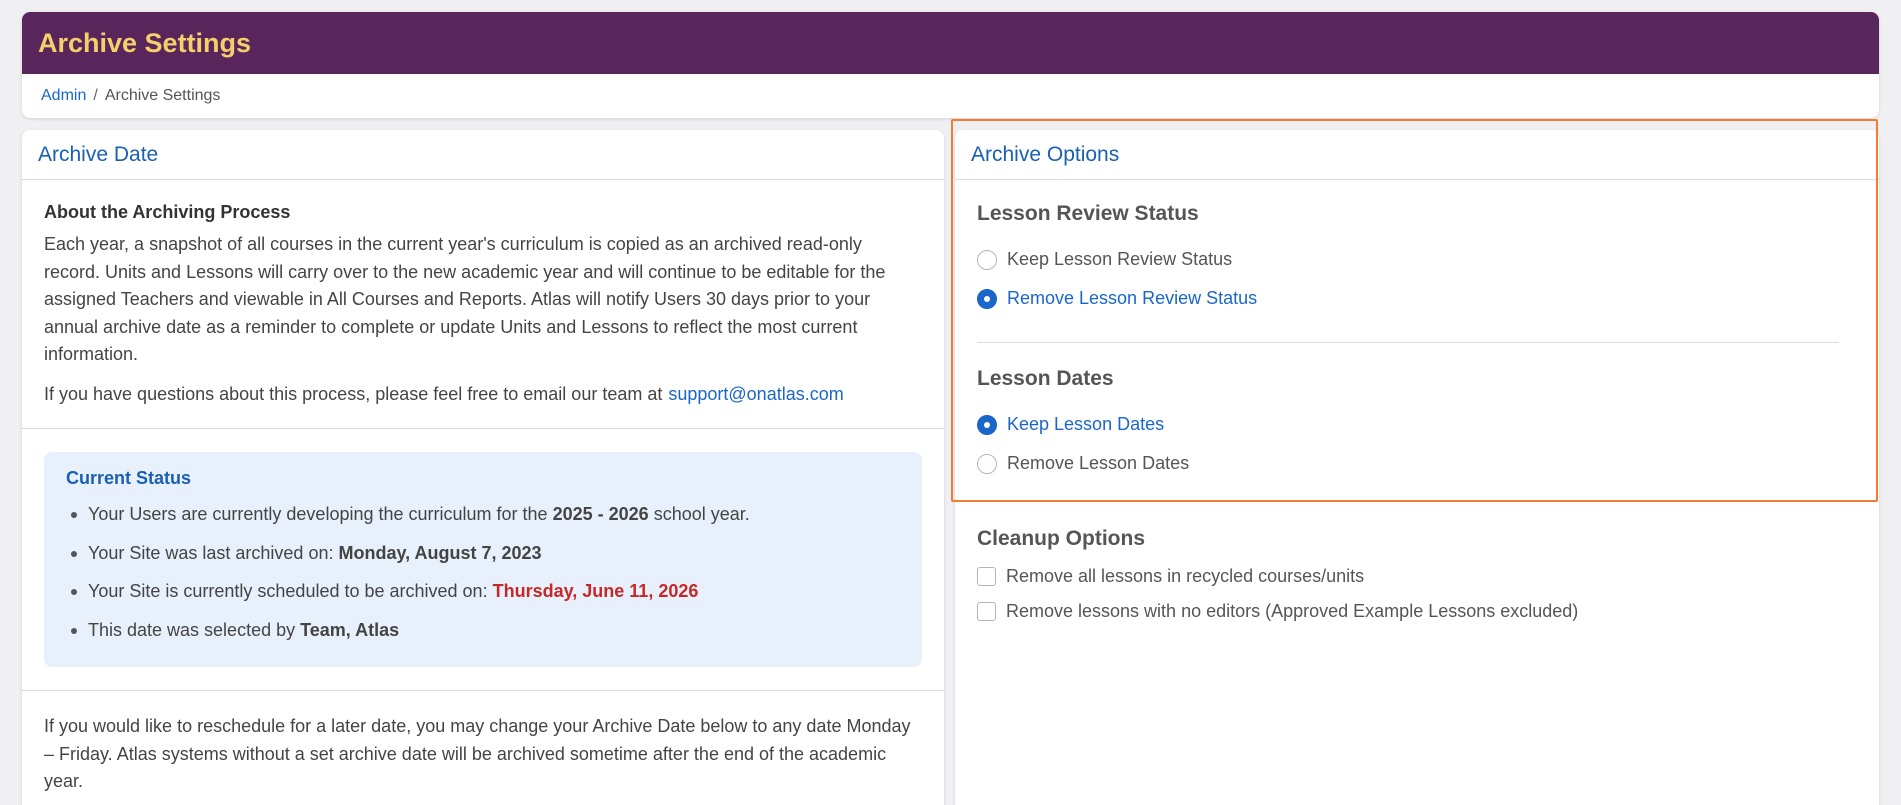 The height and width of the screenshot is (805, 1901). I want to click on keep-lesson-dates-option: Keep Lesson Dates, so click(1417, 424).